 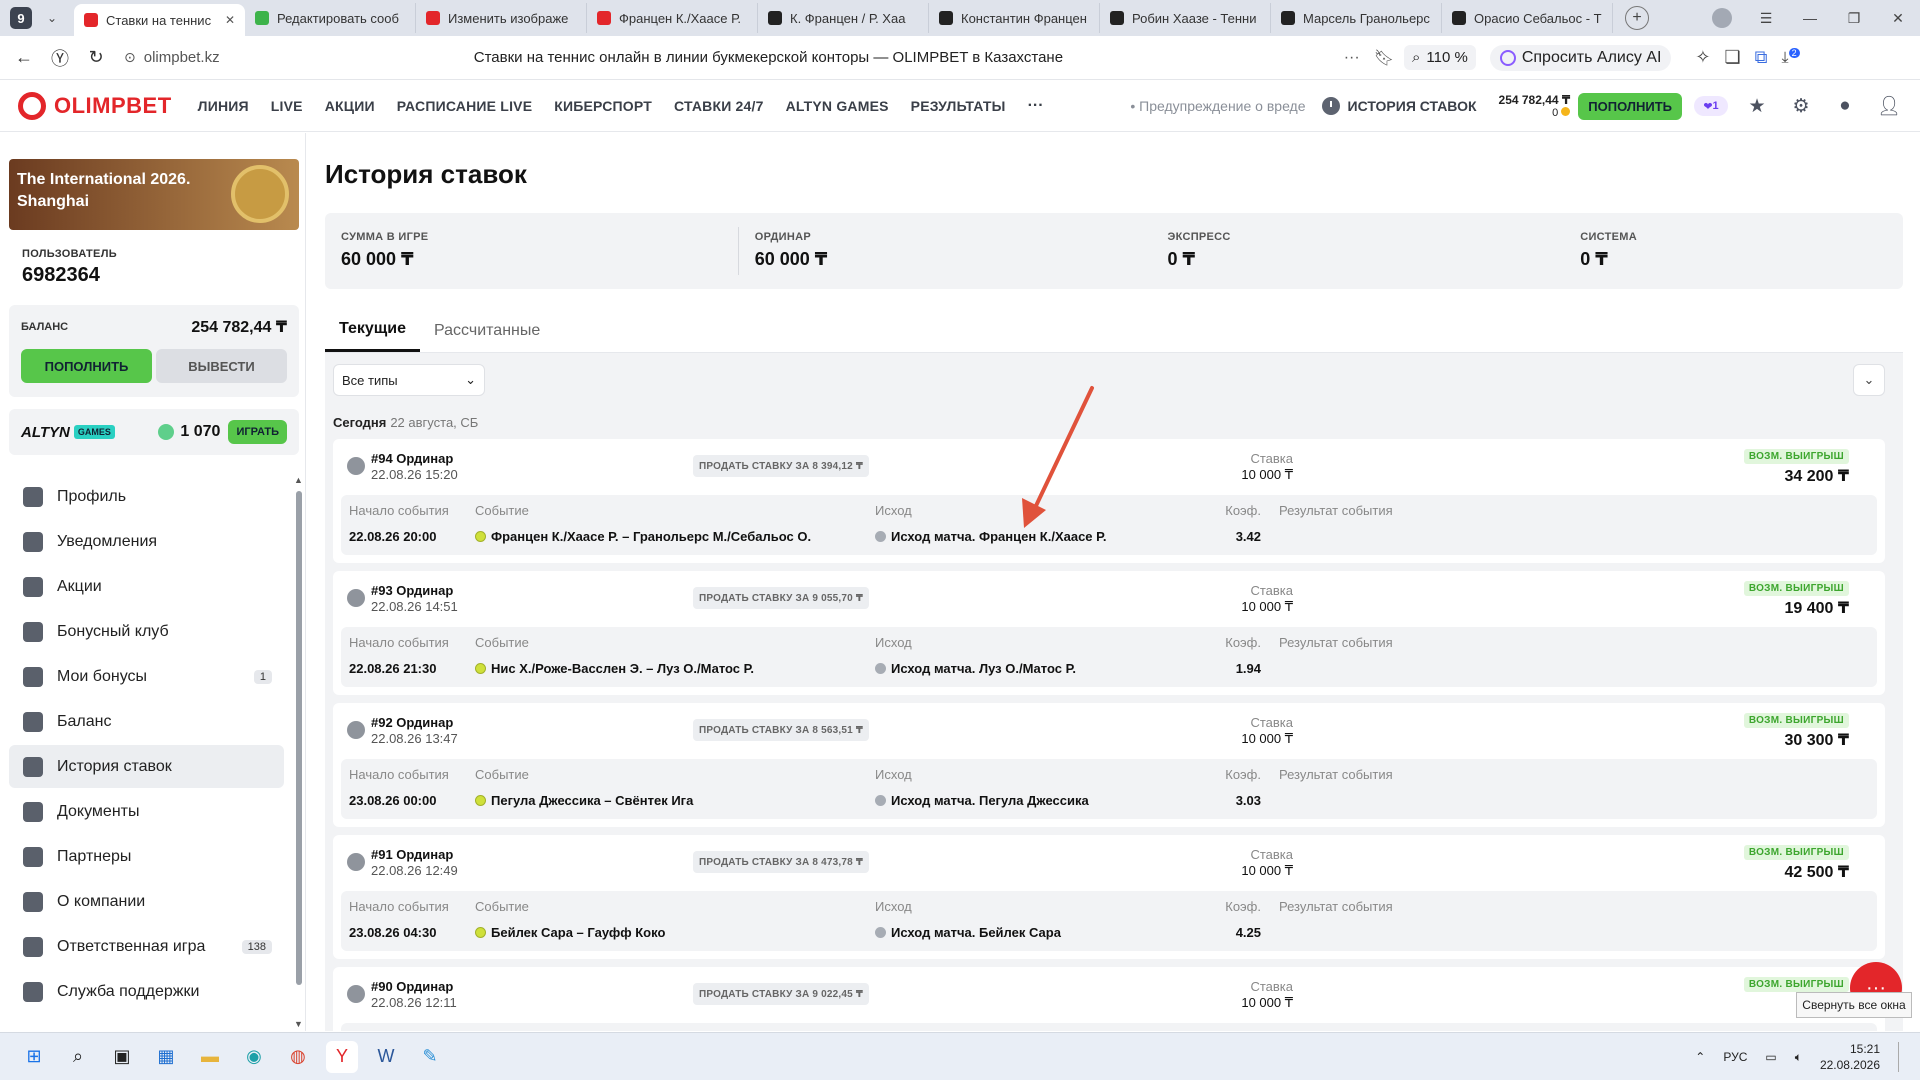 What do you see at coordinates (146, 946) in the screenshot?
I see `sidebar-item: Ответственная игра 138` at bounding box center [146, 946].